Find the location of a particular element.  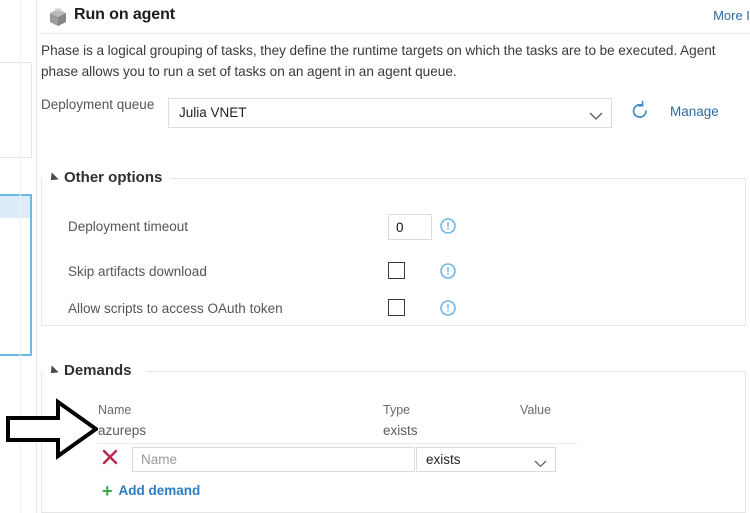

deployment-queue-label: Deployment queue is located at coordinates (98, 104).